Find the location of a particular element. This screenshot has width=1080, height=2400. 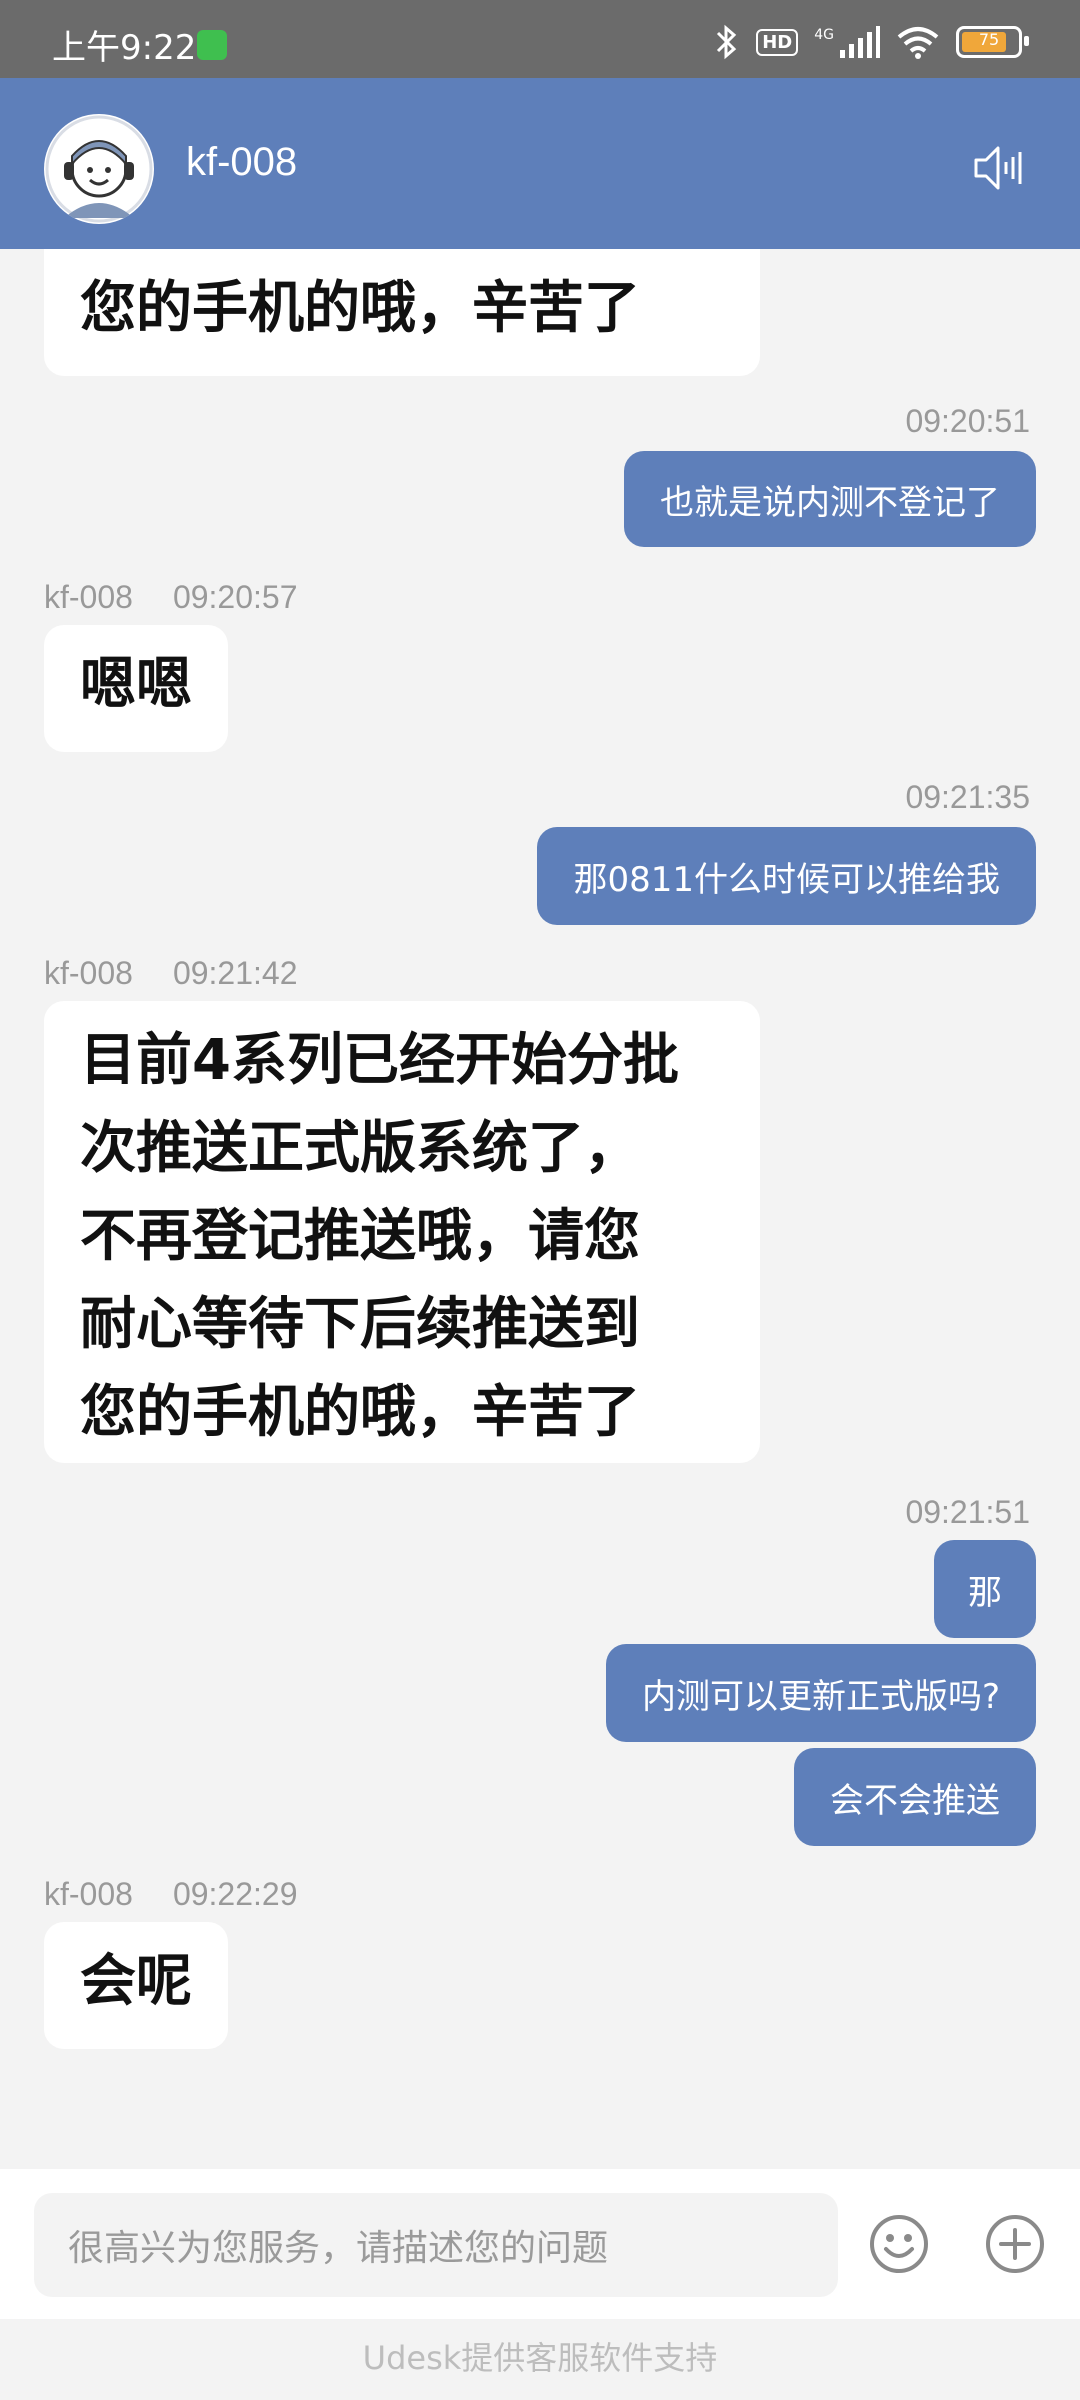

message-time: 09:20:57 is located at coordinates (235, 597).